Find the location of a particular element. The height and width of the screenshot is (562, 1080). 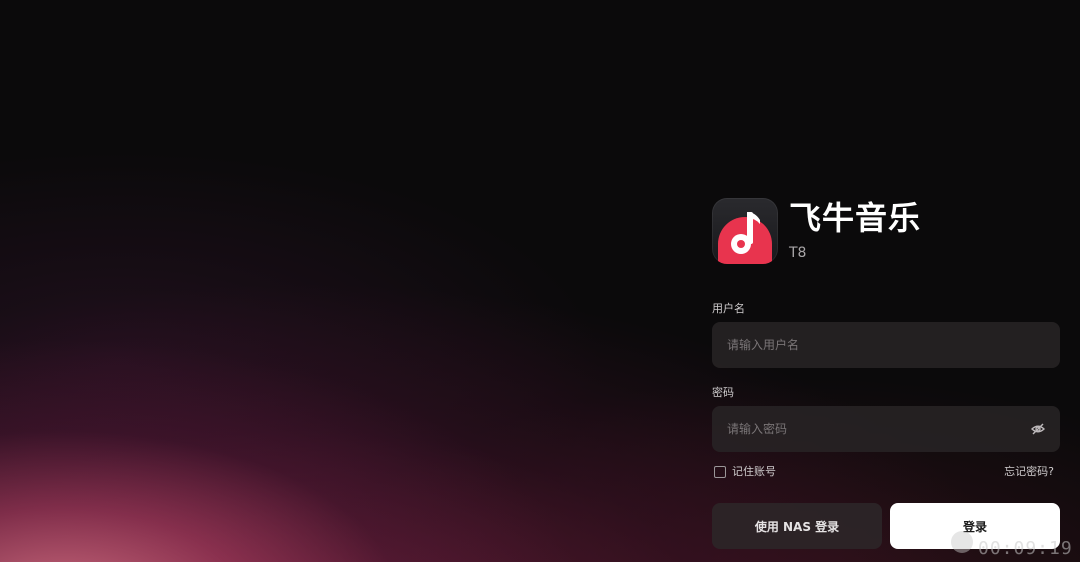

username-input is located at coordinates (886, 345).